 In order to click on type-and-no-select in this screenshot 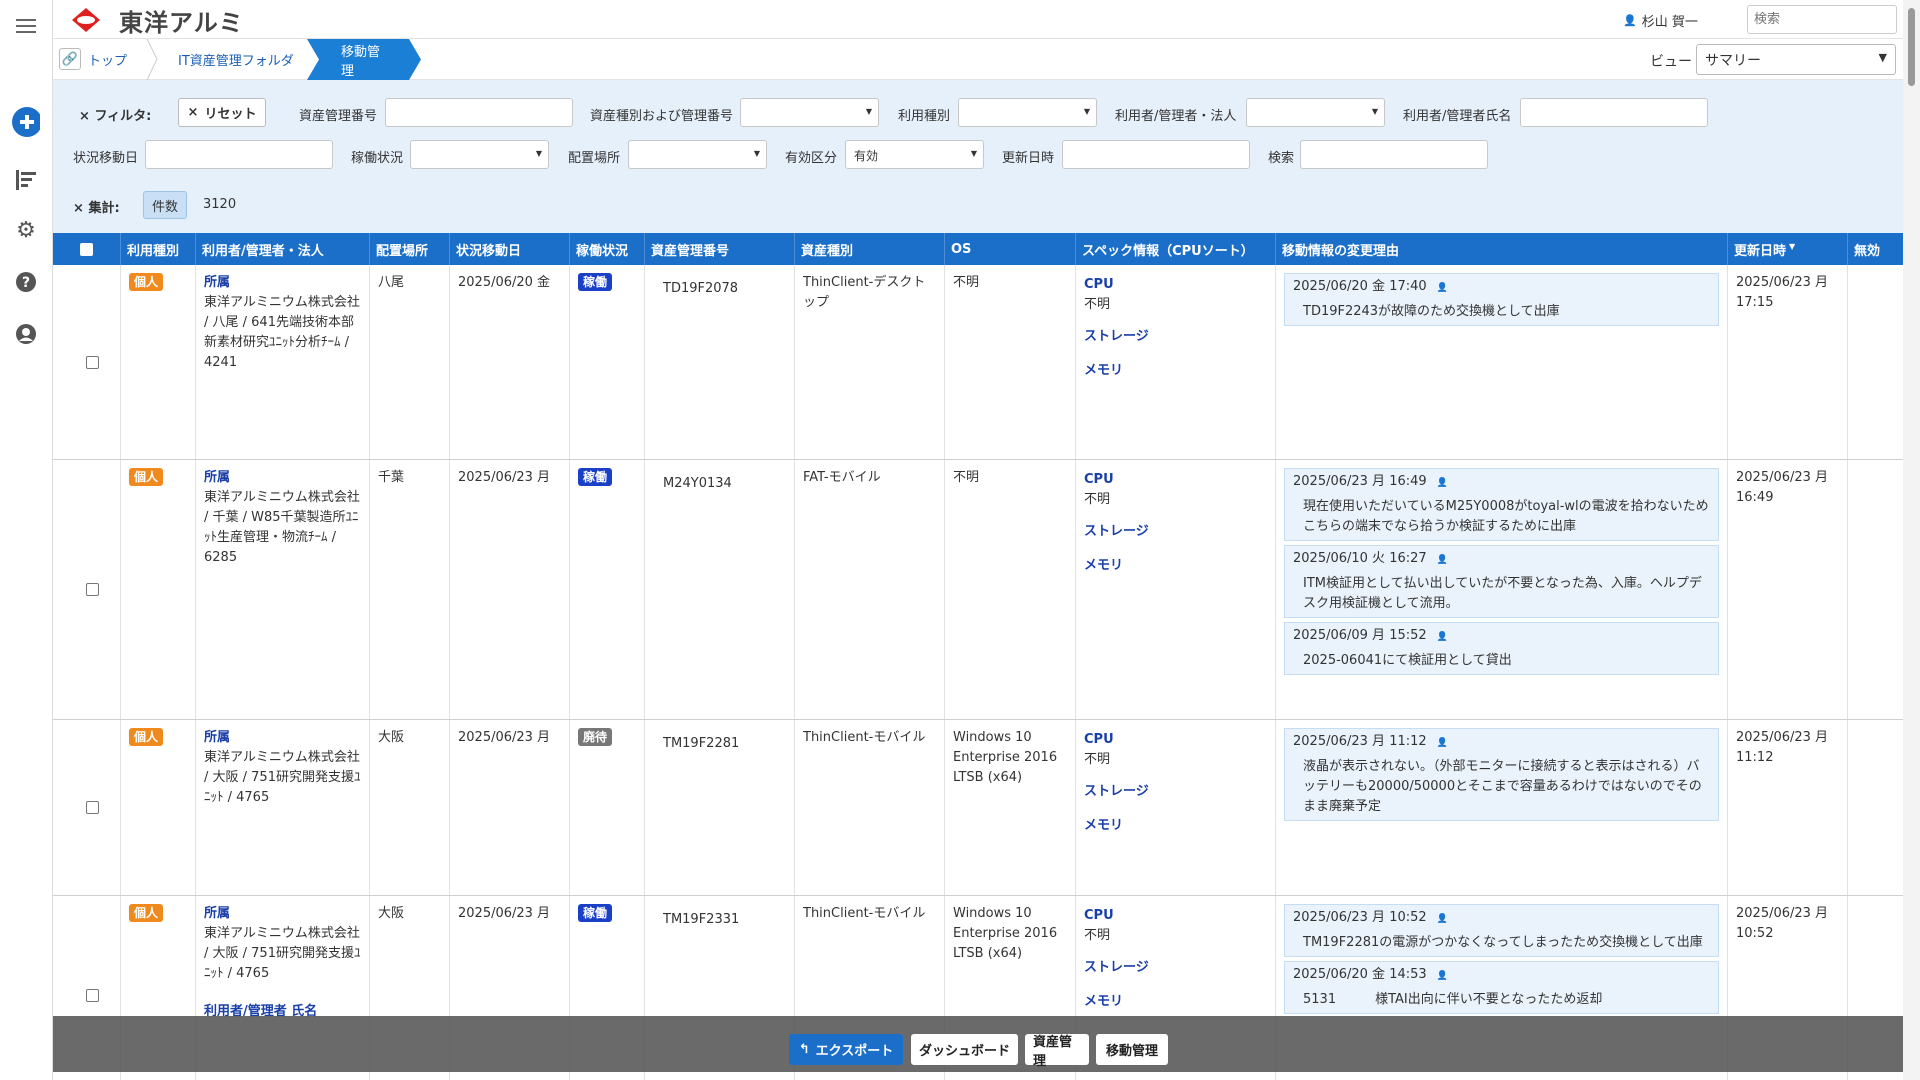, I will do `click(809, 112)`.